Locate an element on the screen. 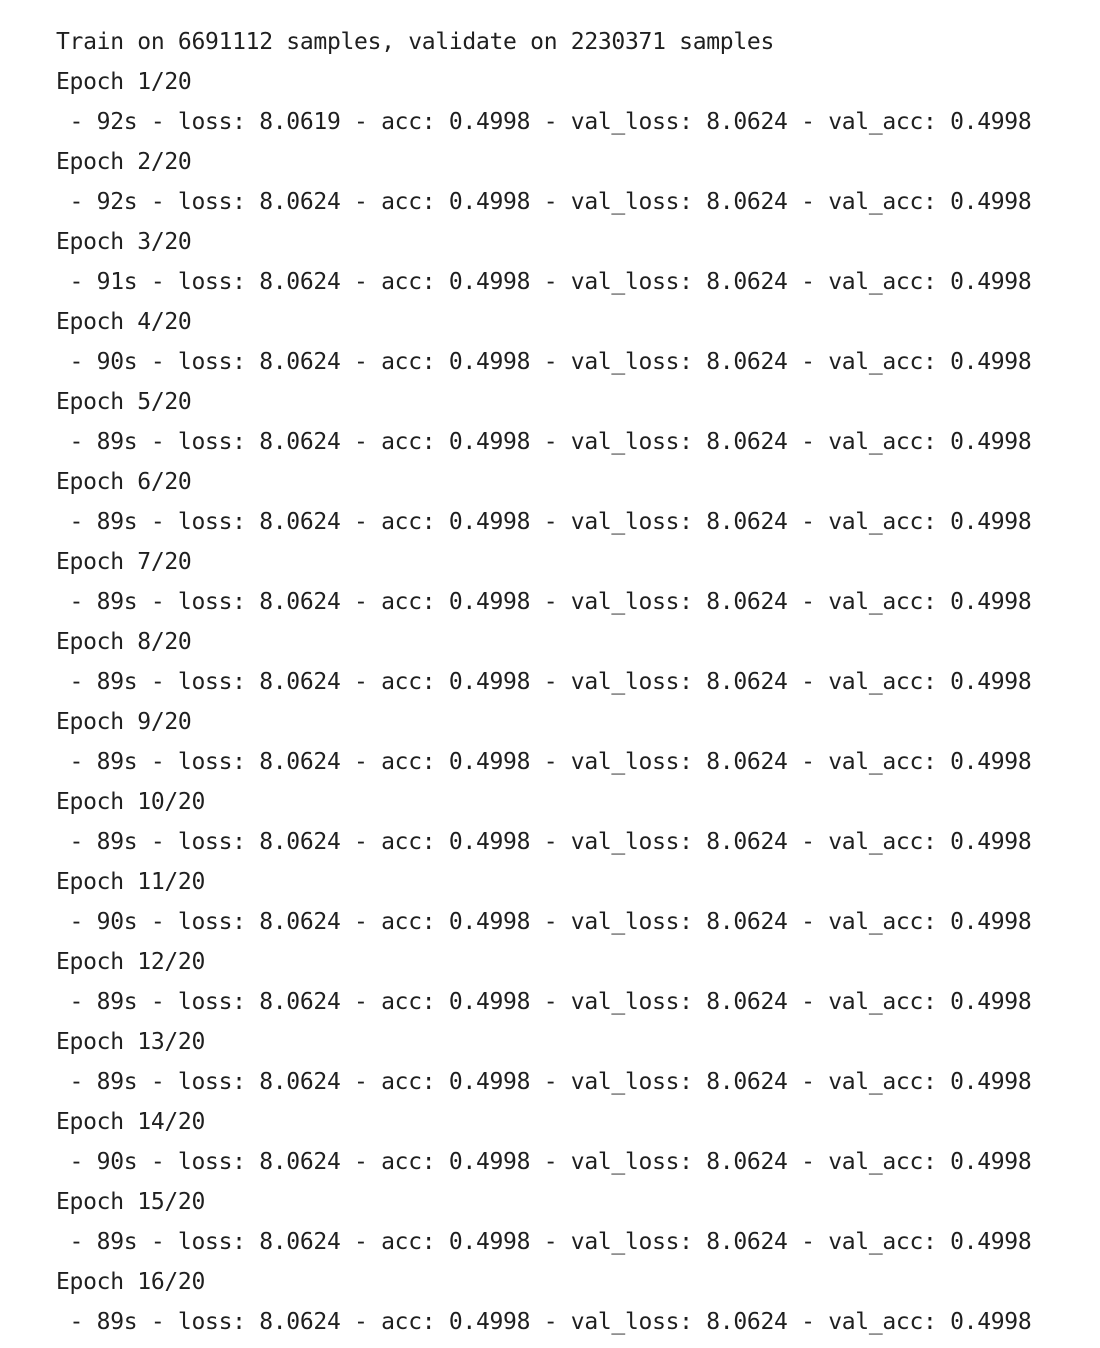 The width and height of the screenshot is (1100, 1348). epoch-header: Epoch 5/20 is located at coordinates (124, 402).